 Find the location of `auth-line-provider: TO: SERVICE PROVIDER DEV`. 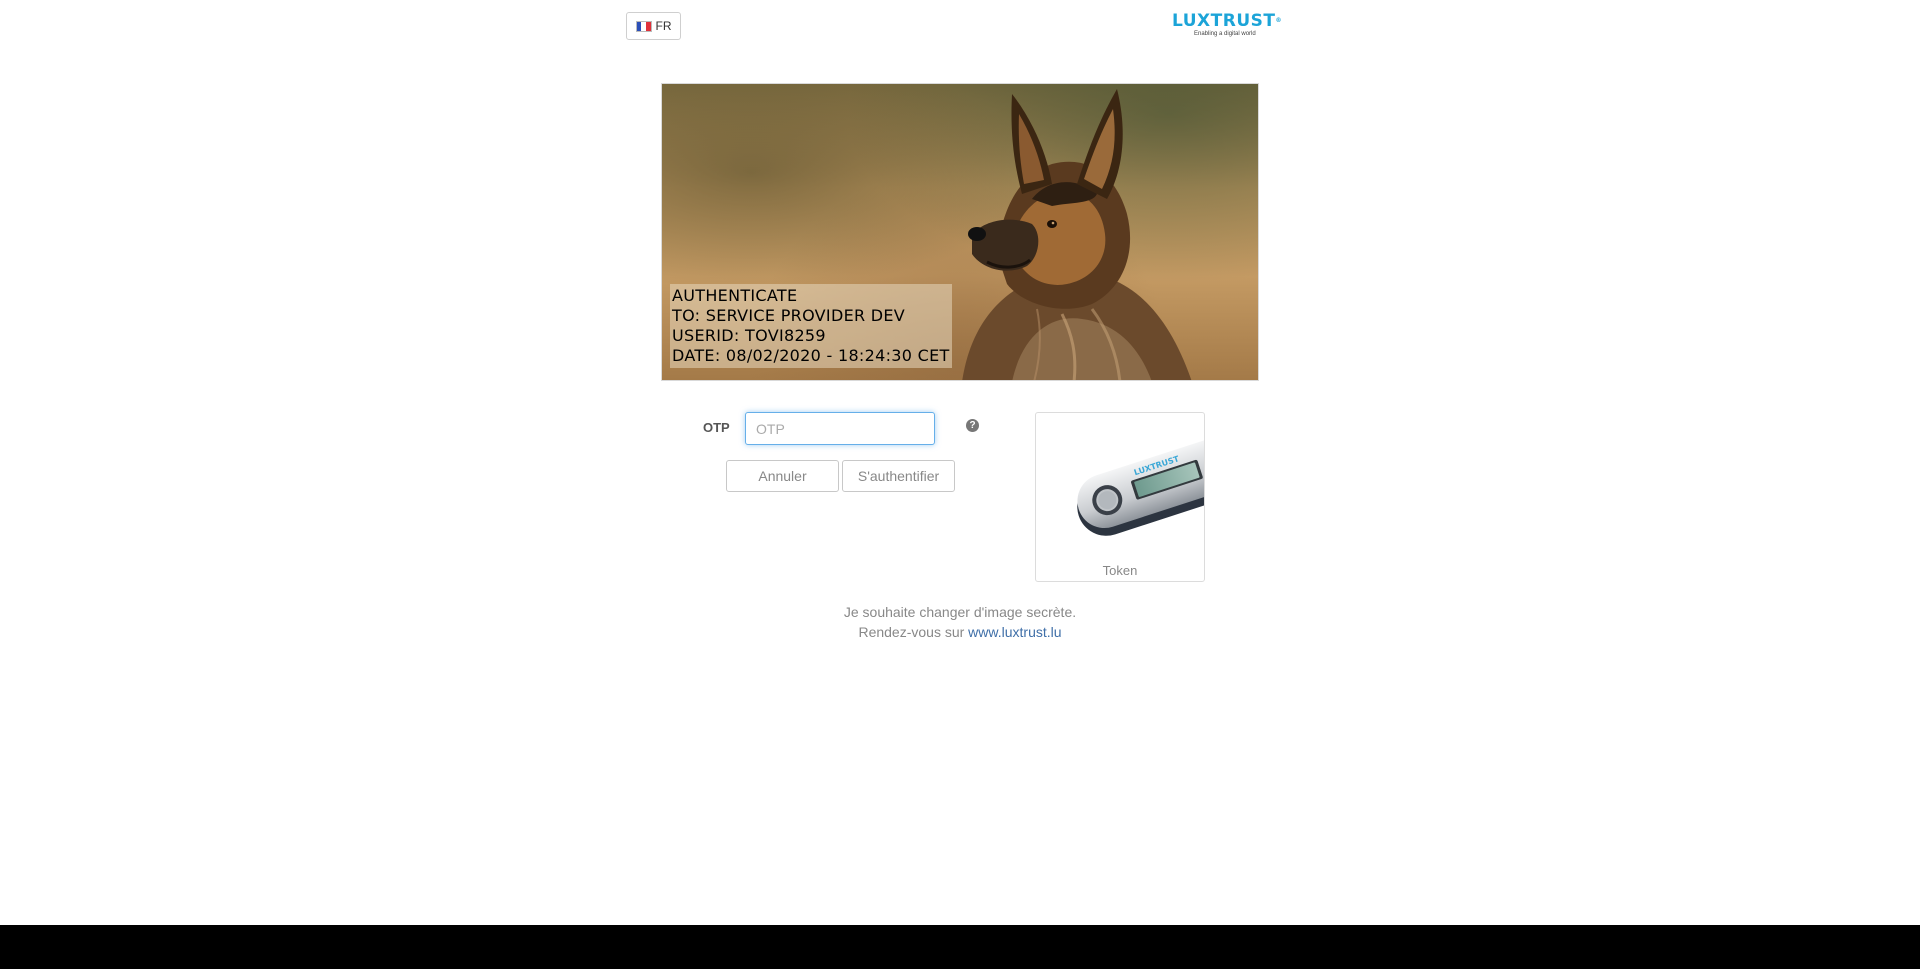

auth-line-provider: TO: SERVICE PROVIDER DEV is located at coordinates (789, 315).